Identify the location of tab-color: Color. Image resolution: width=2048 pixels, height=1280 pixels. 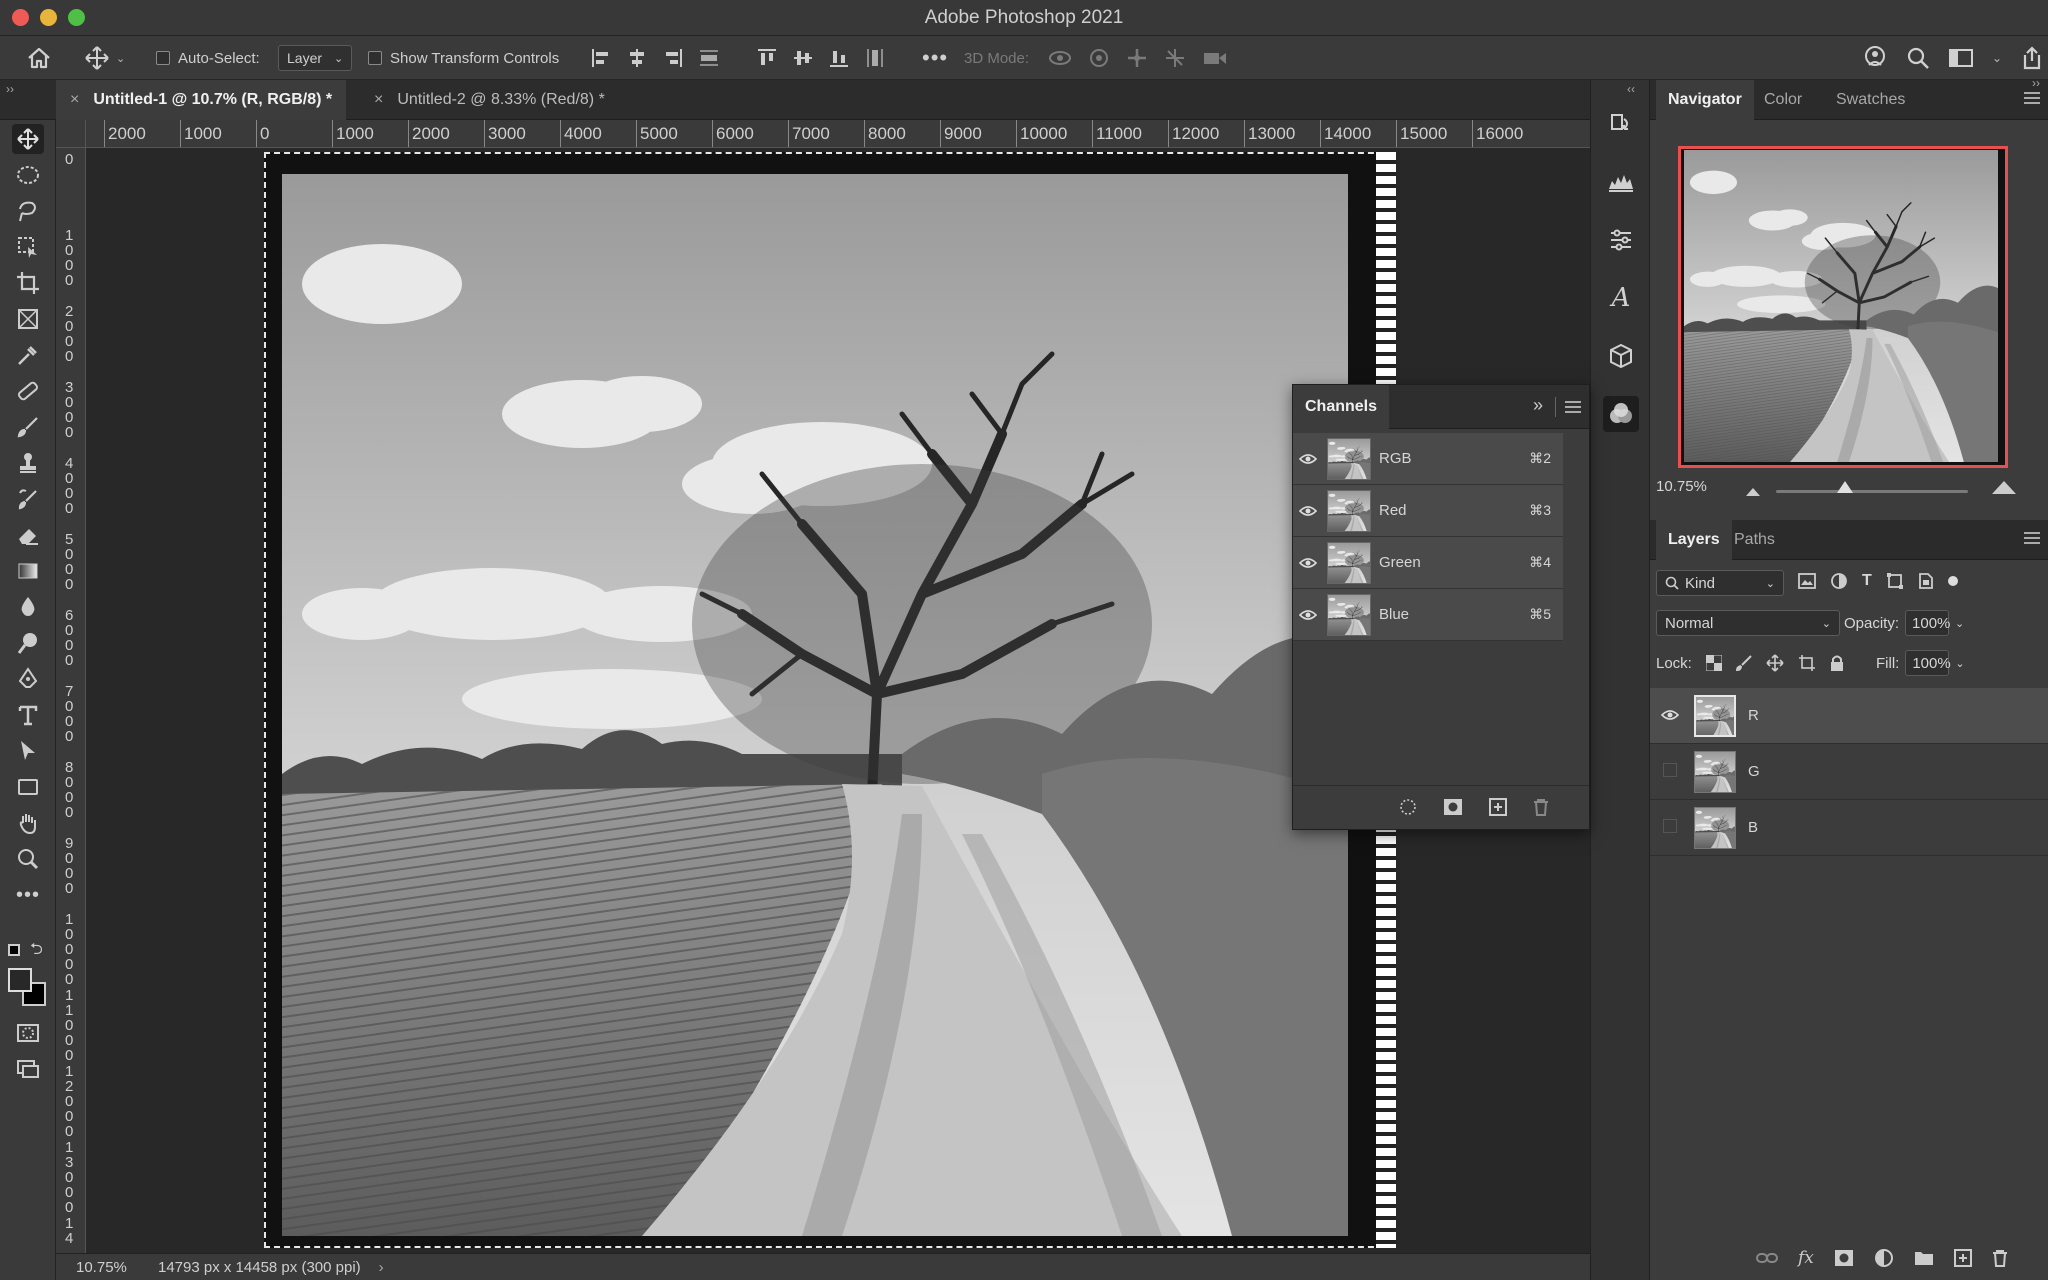
(1783, 100).